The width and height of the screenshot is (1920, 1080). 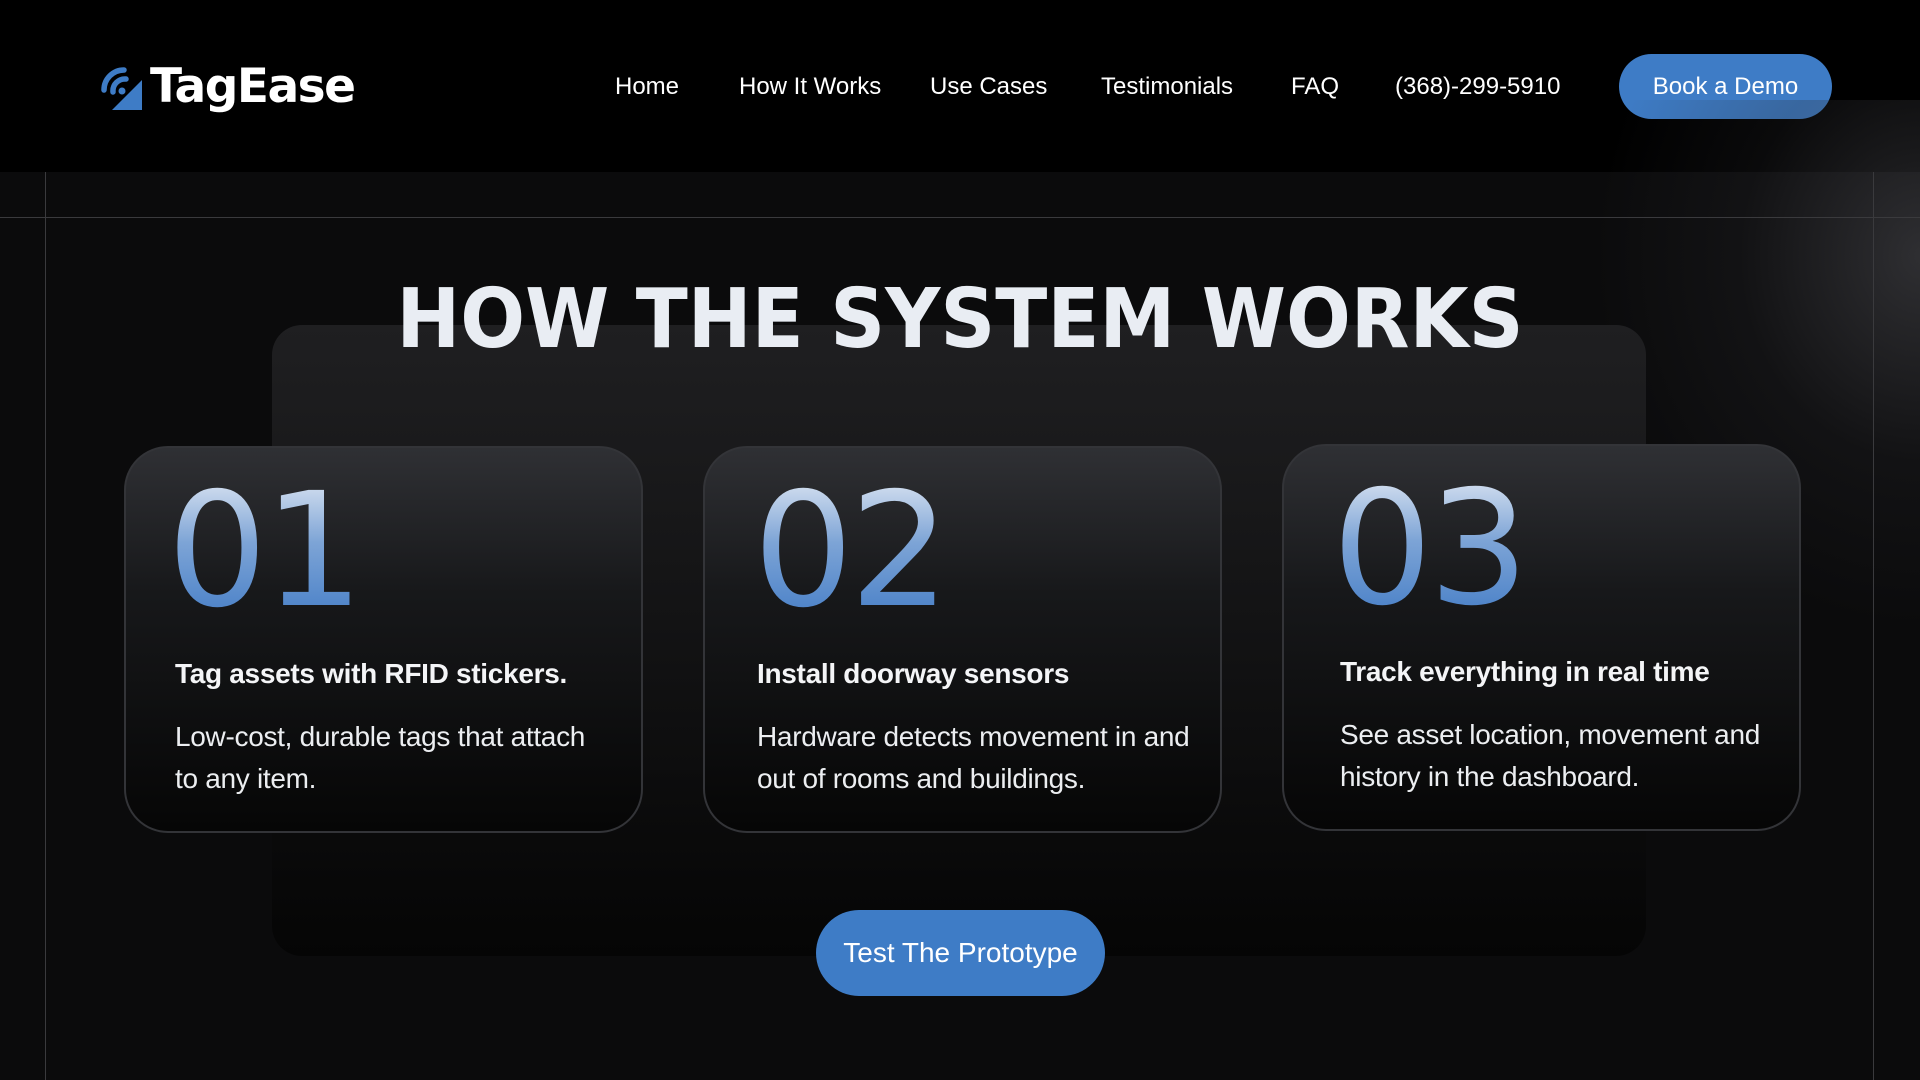 I want to click on step-title: Track everything in real time, so click(x=1525, y=671).